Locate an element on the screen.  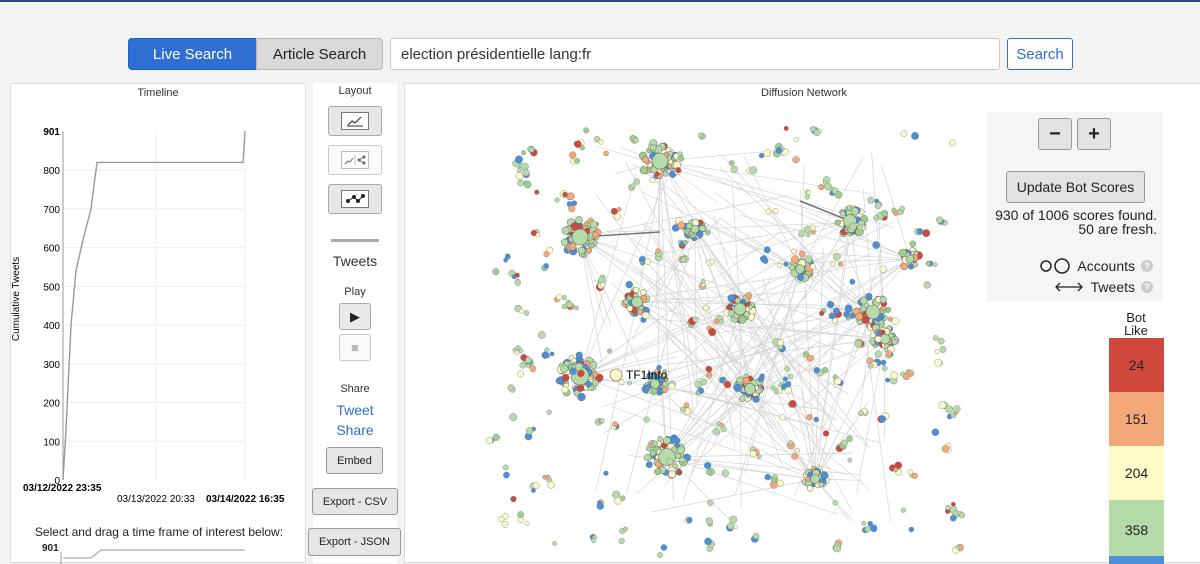
share-link: Share is located at coordinates (355, 430).